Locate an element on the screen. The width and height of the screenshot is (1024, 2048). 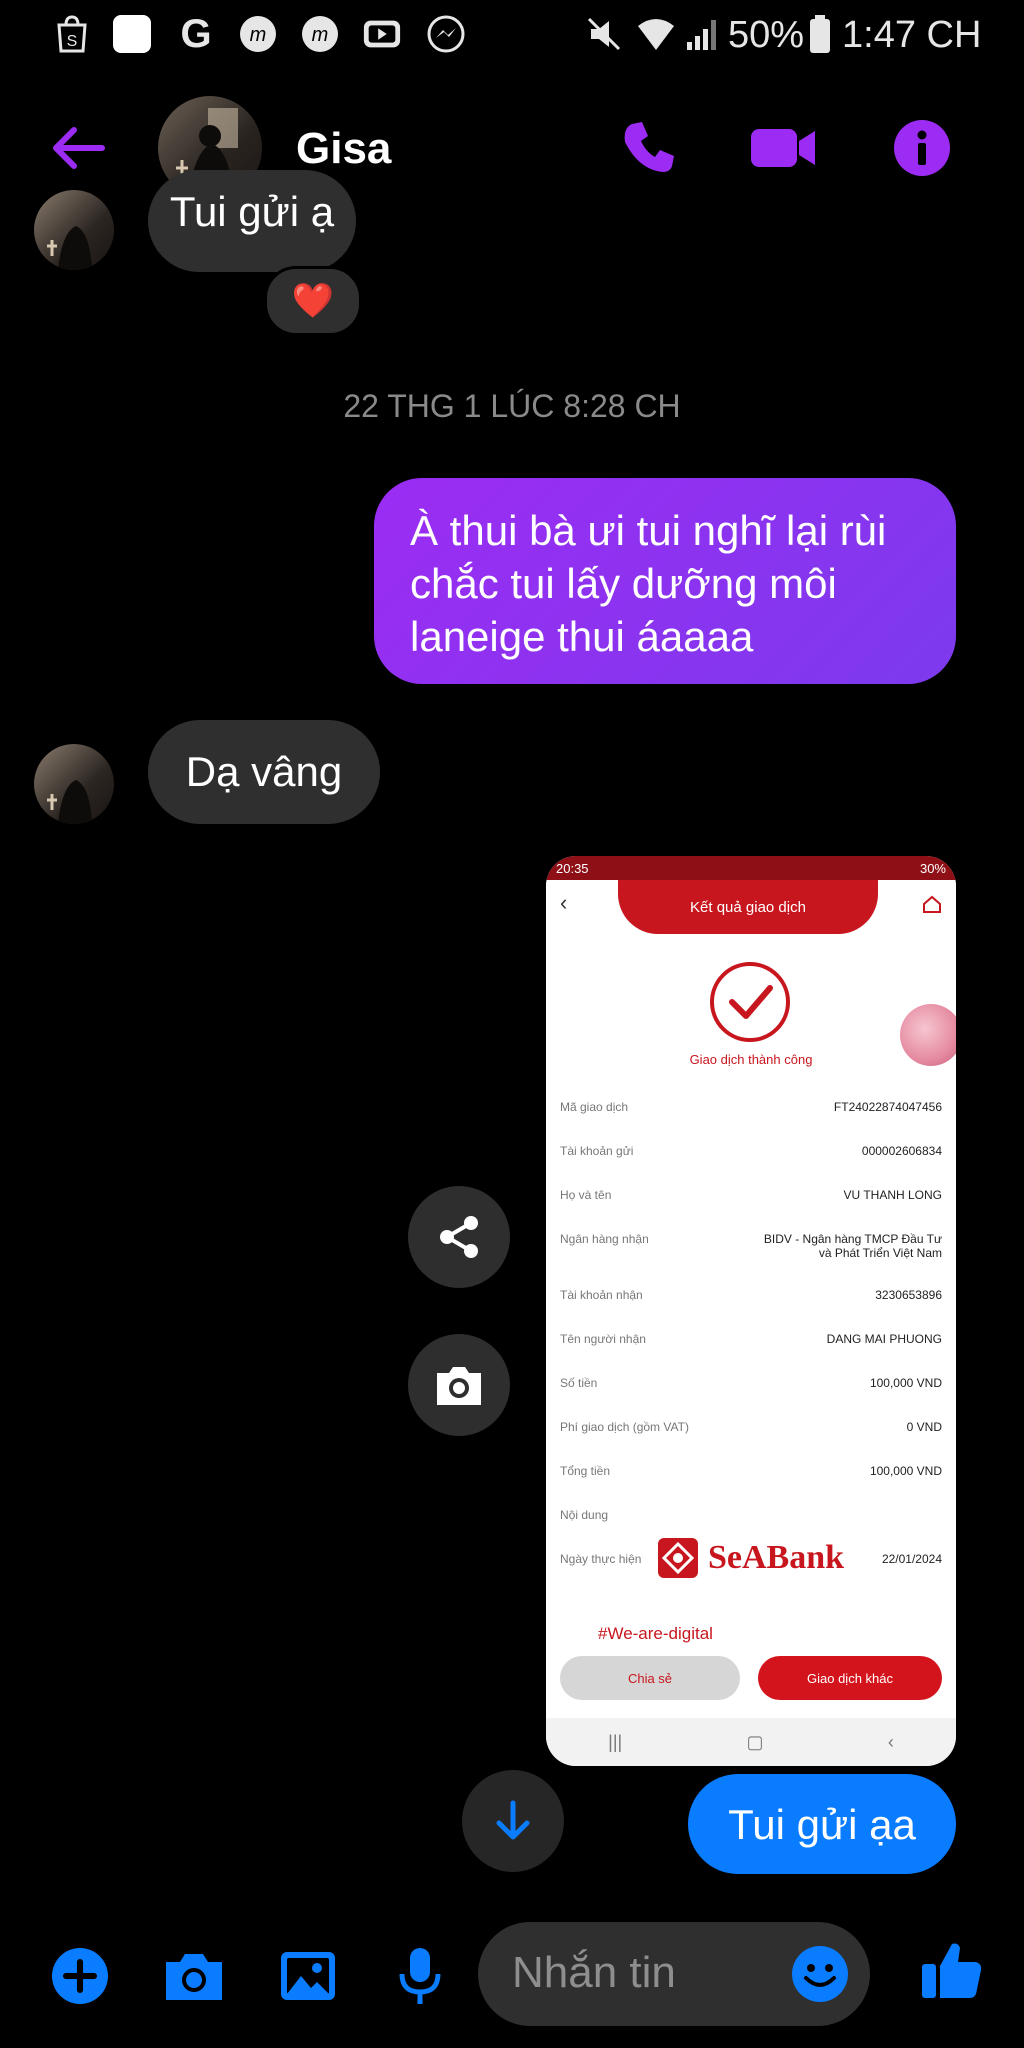
like-button is located at coordinates (952, 1970).